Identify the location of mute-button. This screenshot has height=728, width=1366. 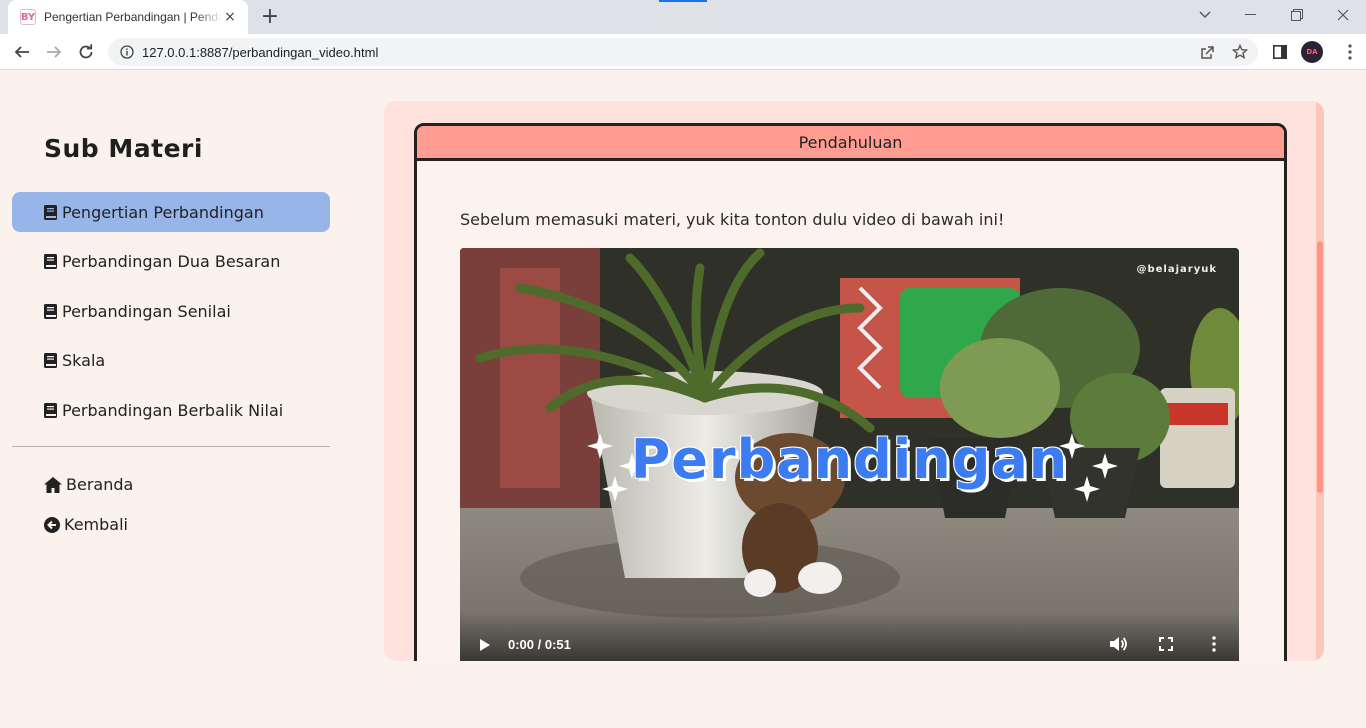
(1118, 644).